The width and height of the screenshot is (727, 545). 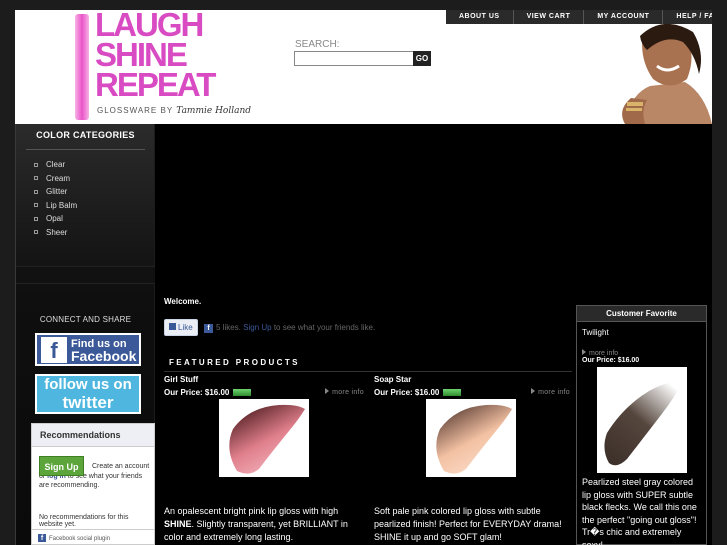 I want to click on category-opal: Opal, so click(x=55, y=219).